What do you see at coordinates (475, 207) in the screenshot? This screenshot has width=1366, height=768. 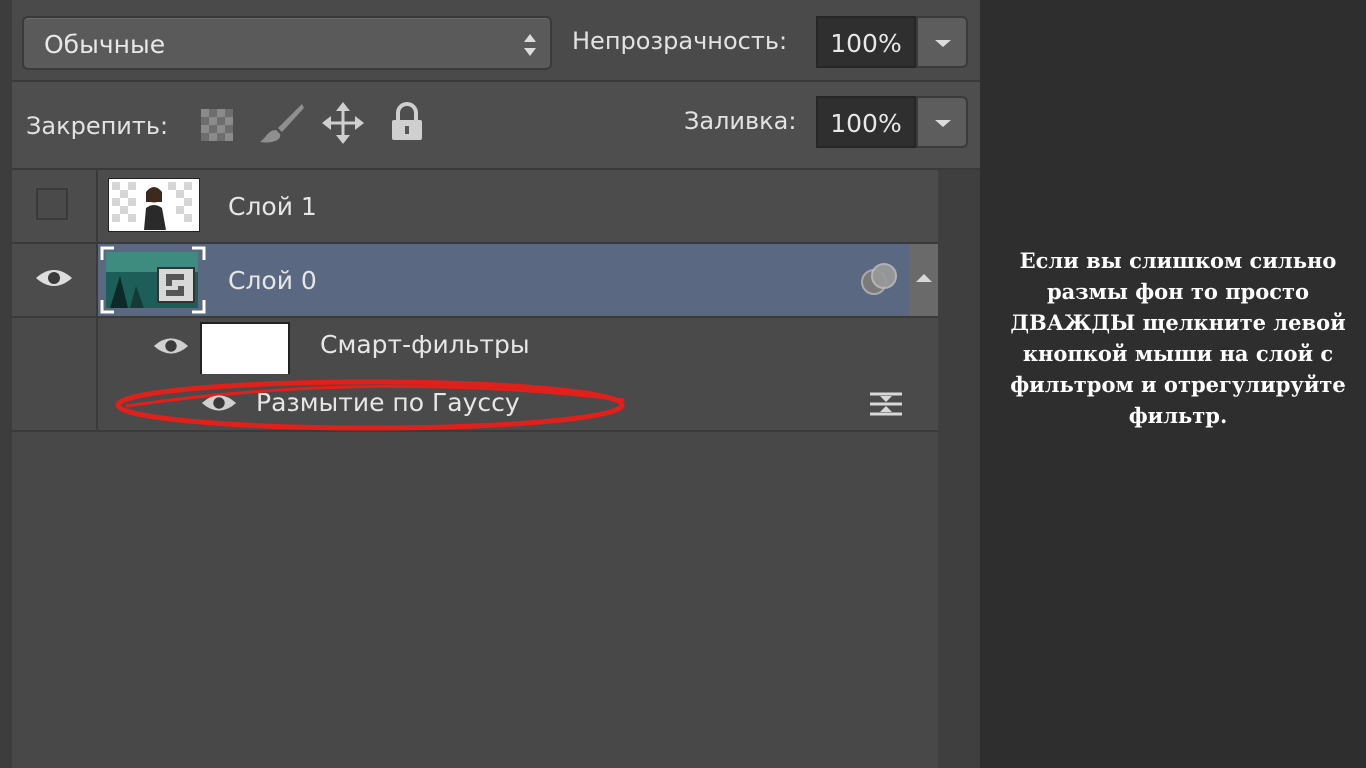 I see `layer-row-sloy-1: Слой 1` at bounding box center [475, 207].